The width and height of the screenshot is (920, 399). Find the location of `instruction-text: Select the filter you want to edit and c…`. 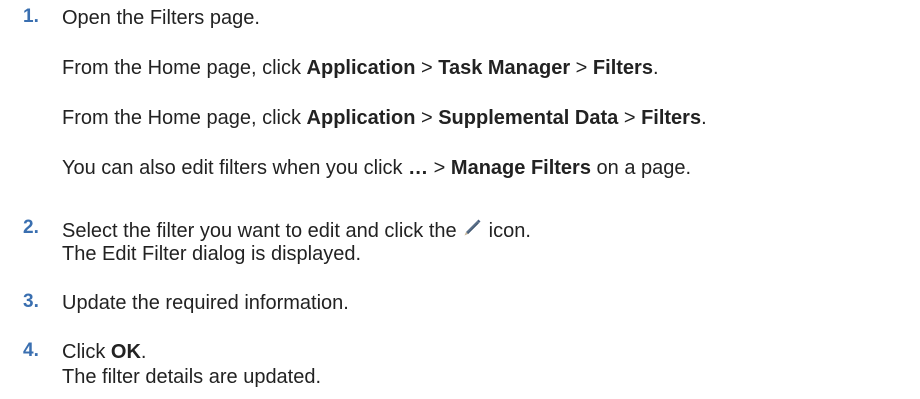

instruction-text: Select the filter you want to edit and c… is located at coordinates (259, 231).